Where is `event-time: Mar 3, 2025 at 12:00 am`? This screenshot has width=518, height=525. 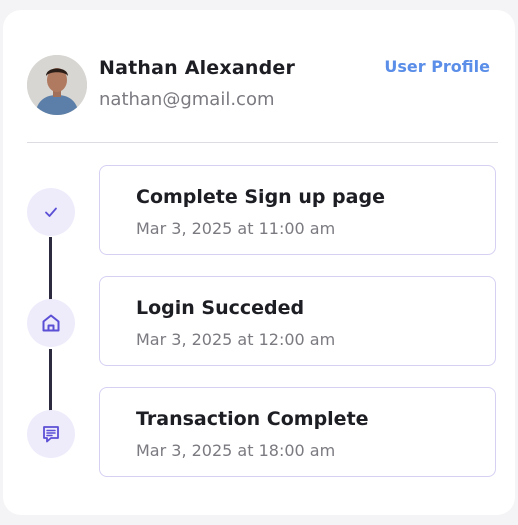
event-time: Mar 3, 2025 at 12:00 am is located at coordinates (236, 339).